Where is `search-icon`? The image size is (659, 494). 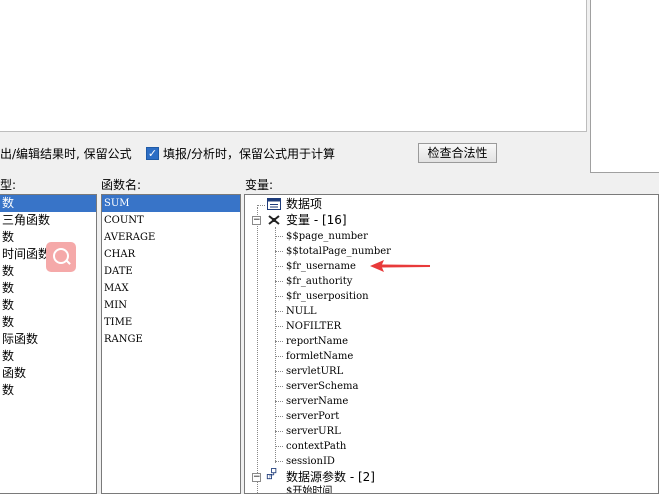 search-icon is located at coordinates (61, 257).